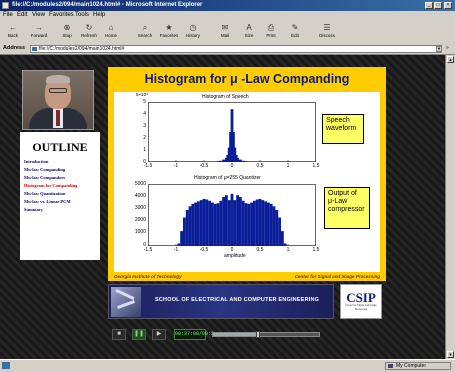  Describe the element at coordinates (236, 49) in the screenshot. I see `address-input: file://C:/modules2/094/main1024.html#` at that location.